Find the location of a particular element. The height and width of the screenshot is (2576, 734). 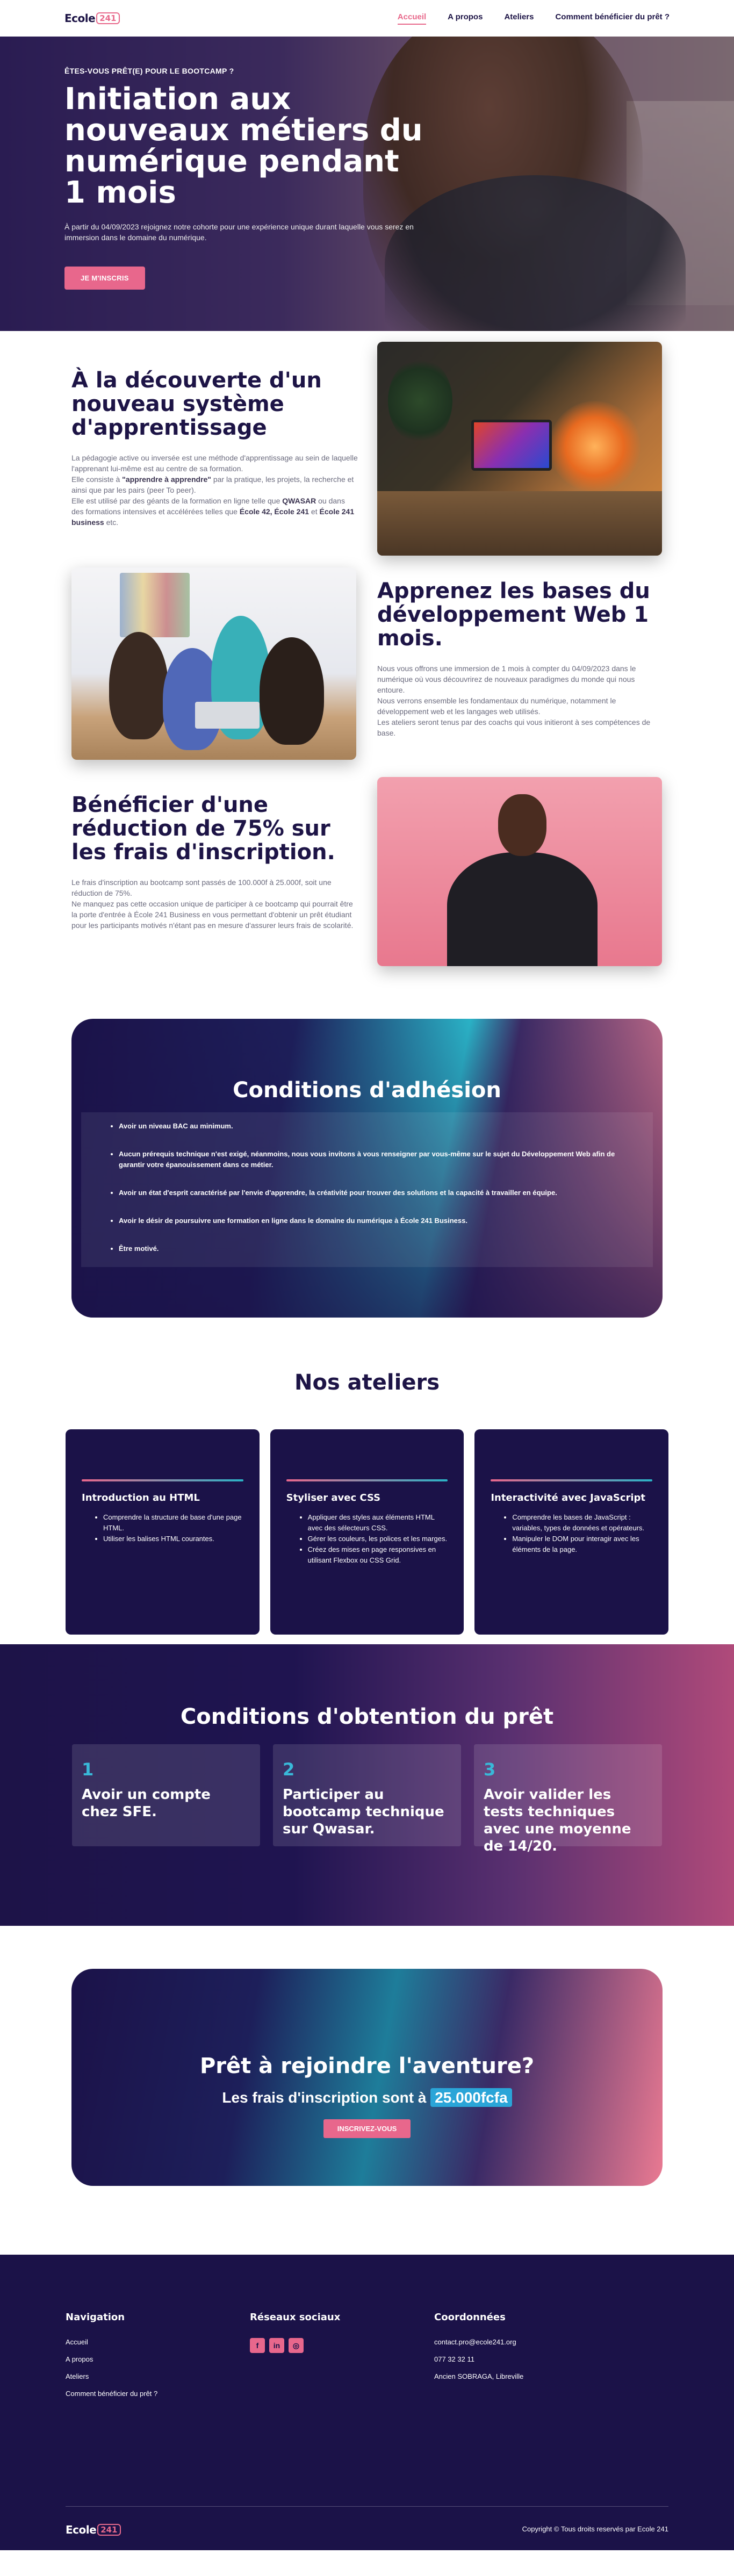

text-run: etc. is located at coordinates (111, 522).